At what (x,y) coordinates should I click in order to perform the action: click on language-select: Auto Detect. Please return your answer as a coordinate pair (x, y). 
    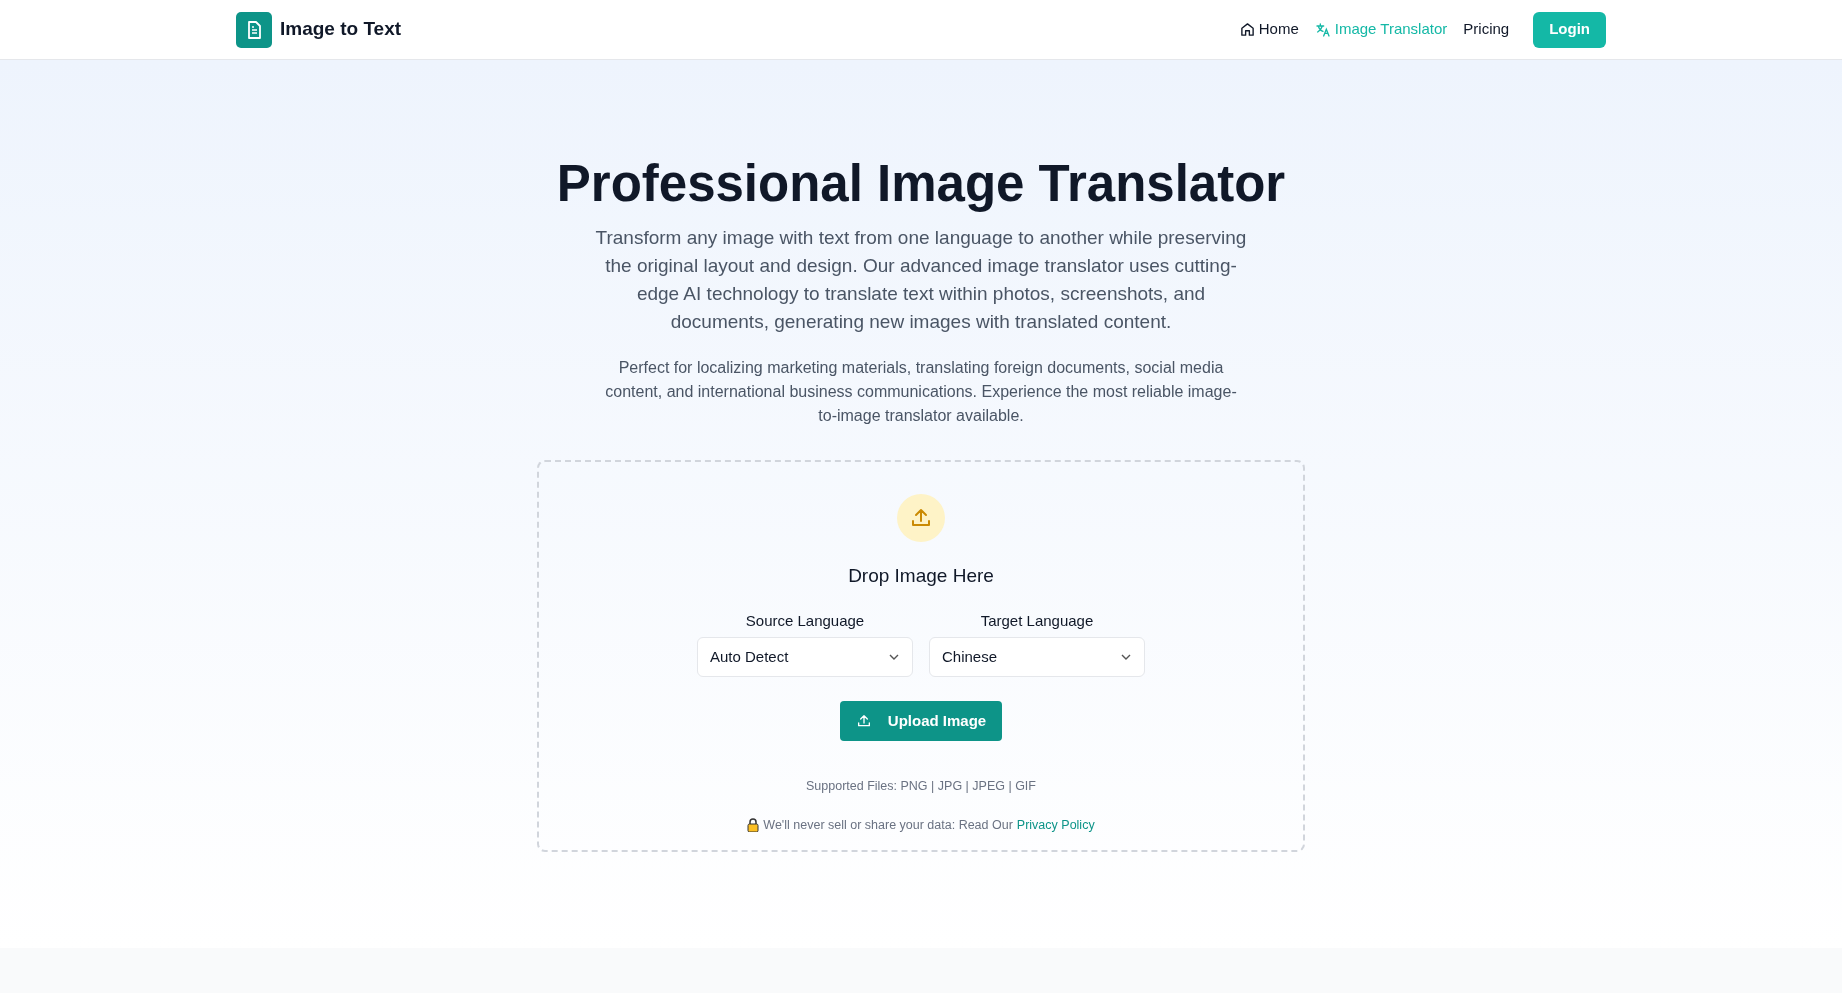
    Looking at the image, I should click on (805, 656).